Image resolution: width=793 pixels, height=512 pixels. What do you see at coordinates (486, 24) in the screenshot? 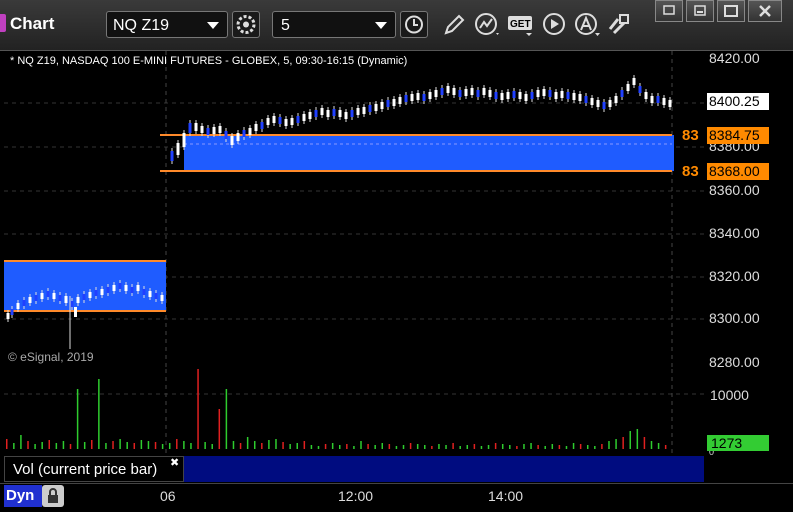
I see `studies-button` at bounding box center [486, 24].